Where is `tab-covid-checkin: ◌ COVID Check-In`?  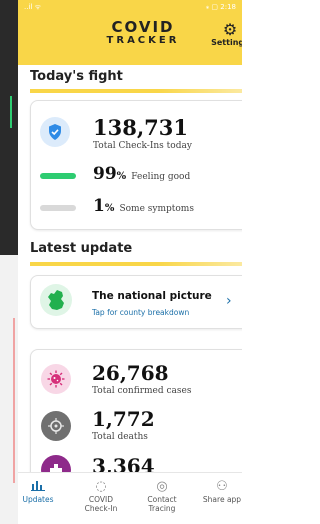
tab-covid-checkin: ◌ COVID Check-In is located at coordinates (101, 496).